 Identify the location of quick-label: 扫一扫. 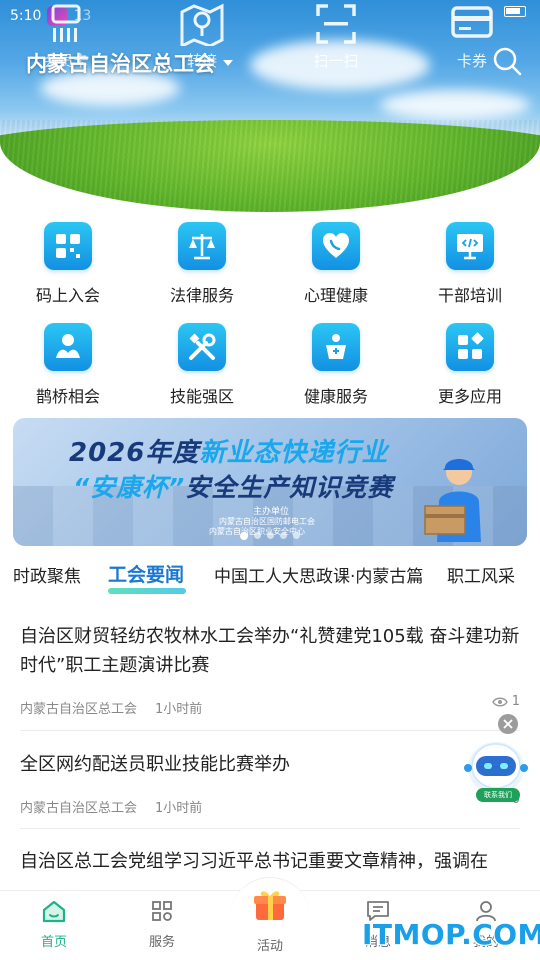
(336, 61).